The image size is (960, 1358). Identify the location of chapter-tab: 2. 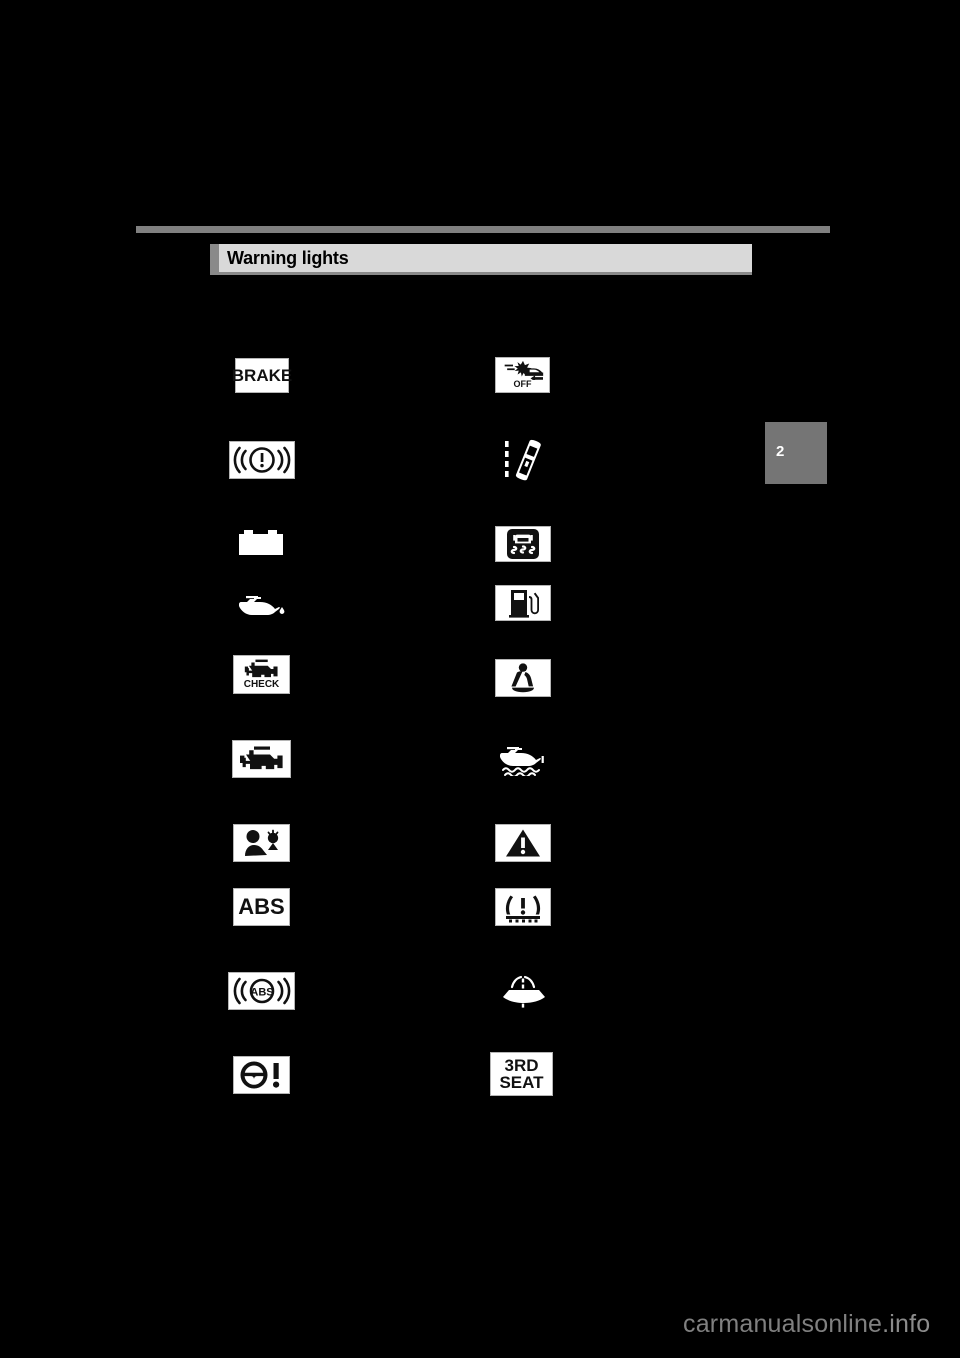
(796, 453).